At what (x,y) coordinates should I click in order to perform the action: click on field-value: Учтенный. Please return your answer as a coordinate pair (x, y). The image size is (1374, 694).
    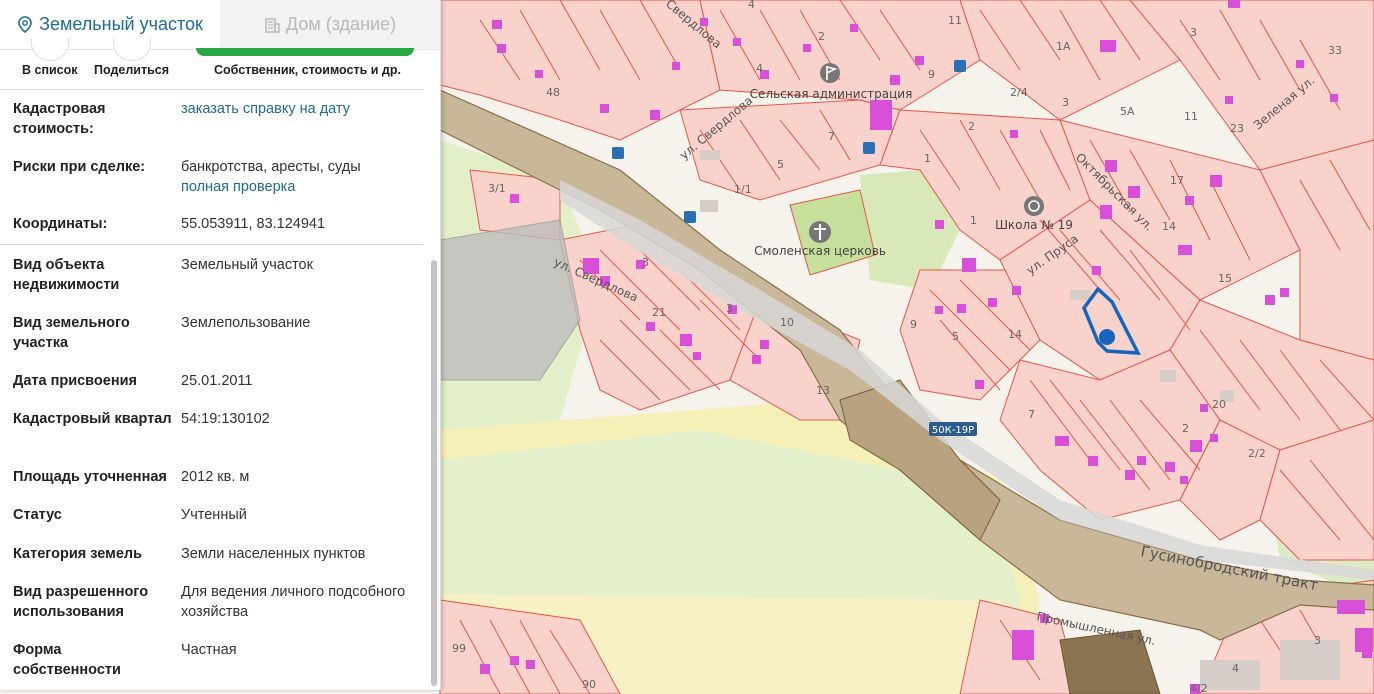
    Looking at the image, I should click on (214, 515).